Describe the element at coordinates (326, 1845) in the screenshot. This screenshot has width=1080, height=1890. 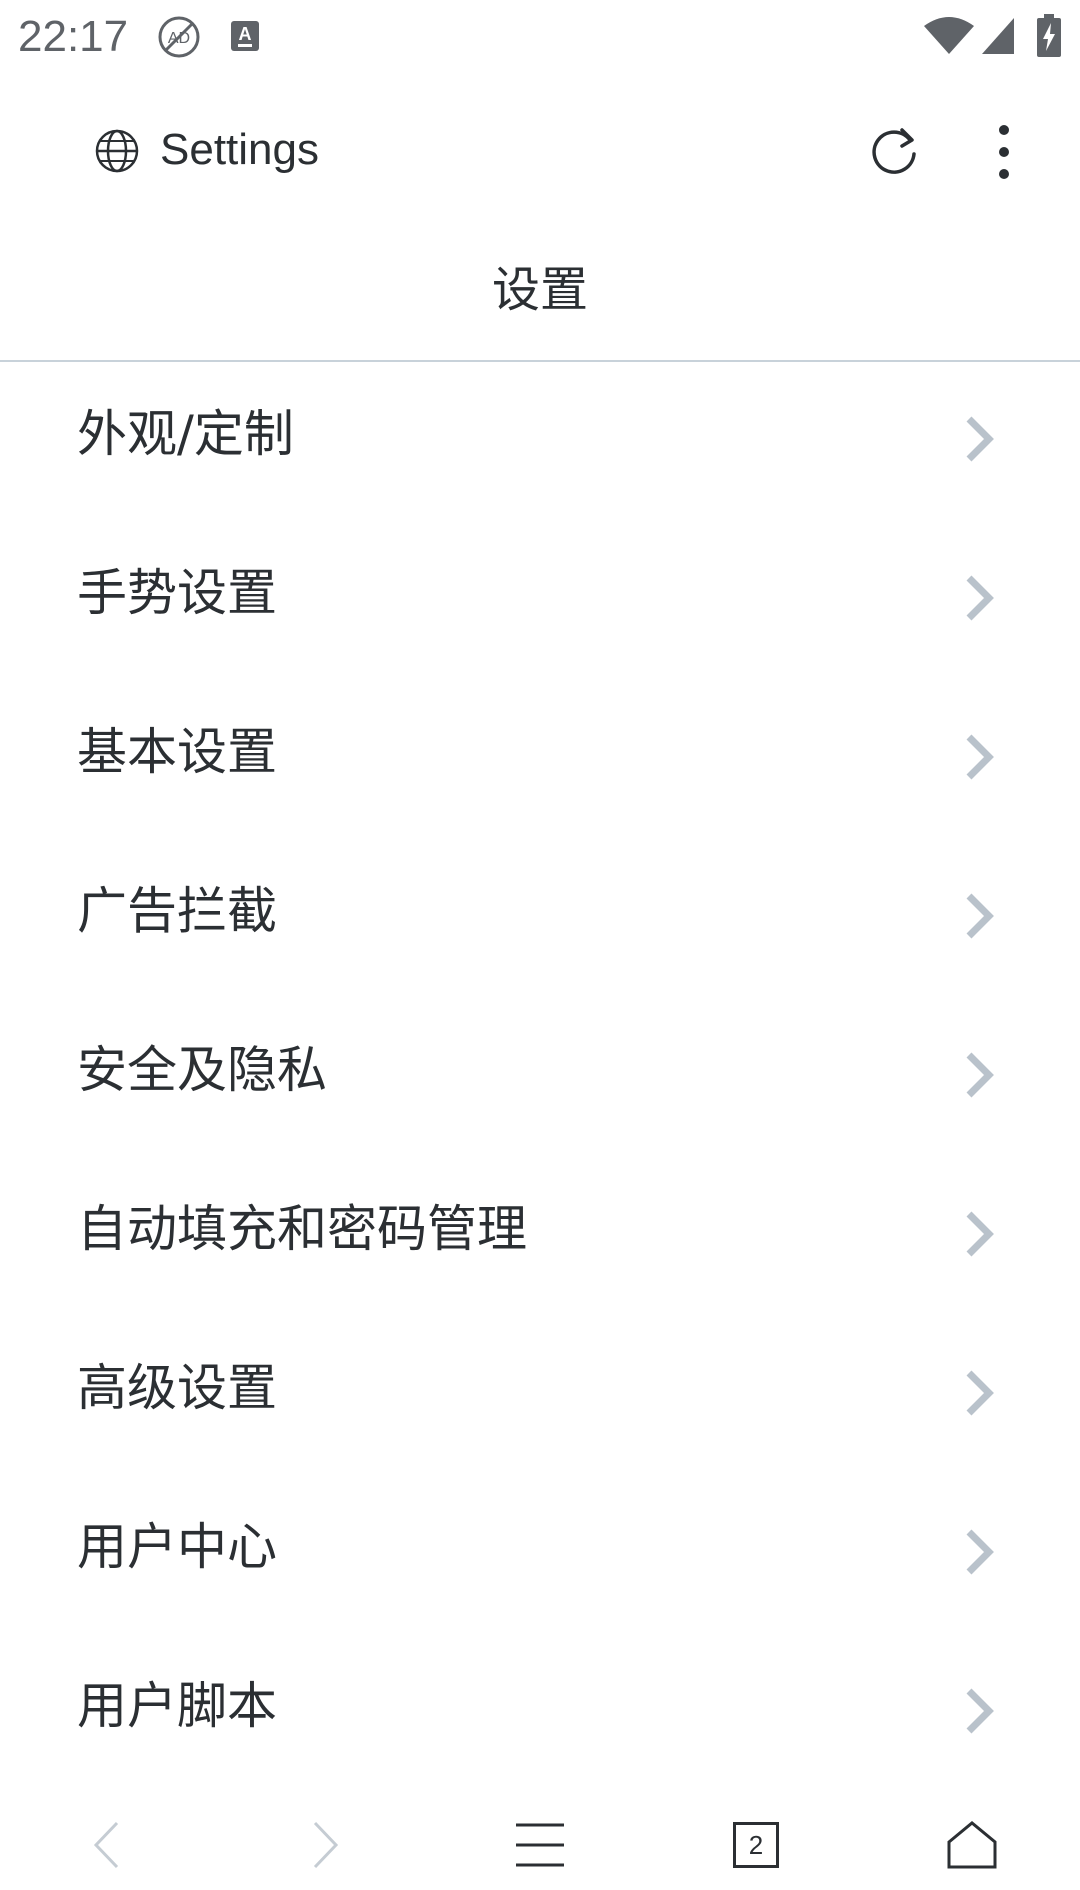
I see `forward-icon` at that location.